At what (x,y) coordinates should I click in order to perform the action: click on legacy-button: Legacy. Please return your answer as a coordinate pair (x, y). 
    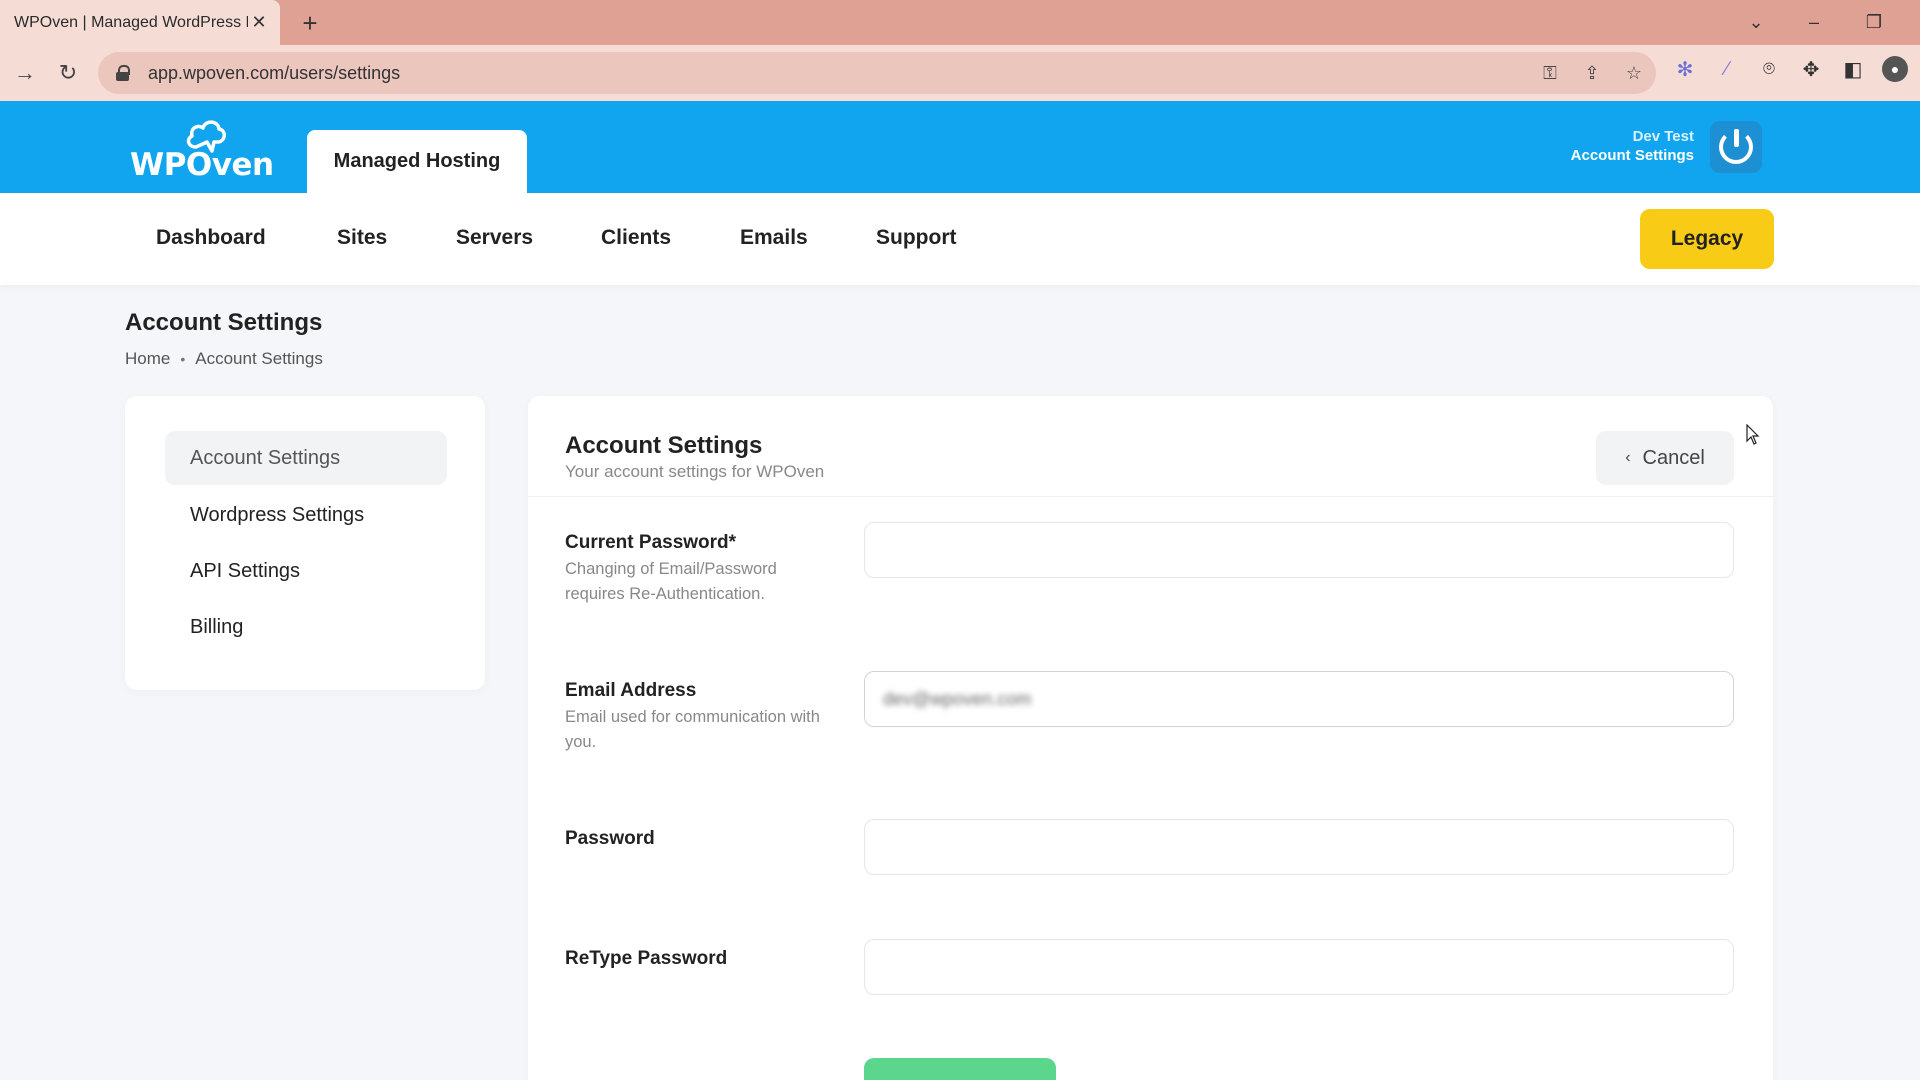
    Looking at the image, I should click on (1707, 239).